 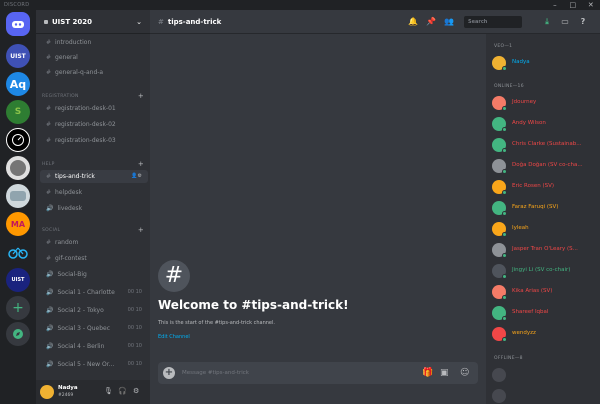 What do you see at coordinates (544, 271) in the screenshot?
I see `member-item: Jingyi Li (SV co-chair)` at bounding box center [544, 271].